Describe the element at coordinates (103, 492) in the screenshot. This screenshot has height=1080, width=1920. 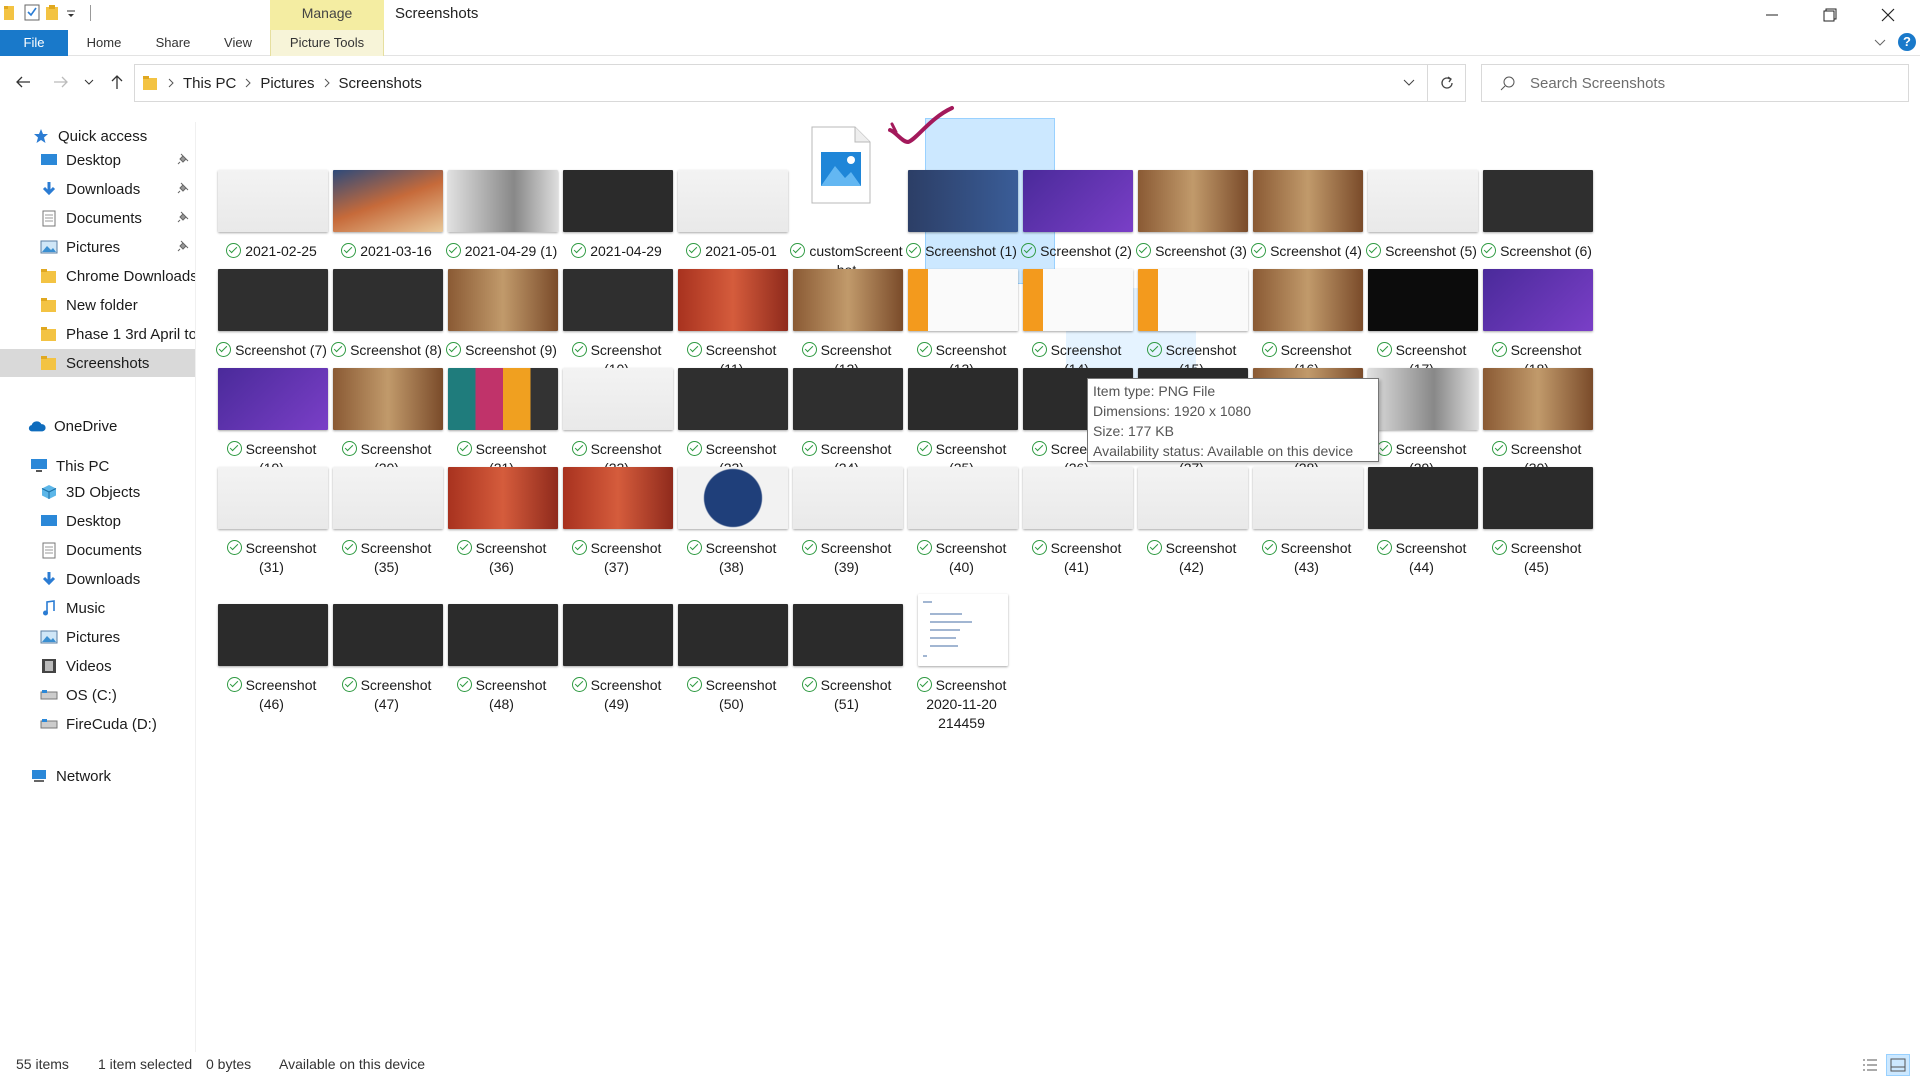
I see `nav-label: 3D Objects` at that location.